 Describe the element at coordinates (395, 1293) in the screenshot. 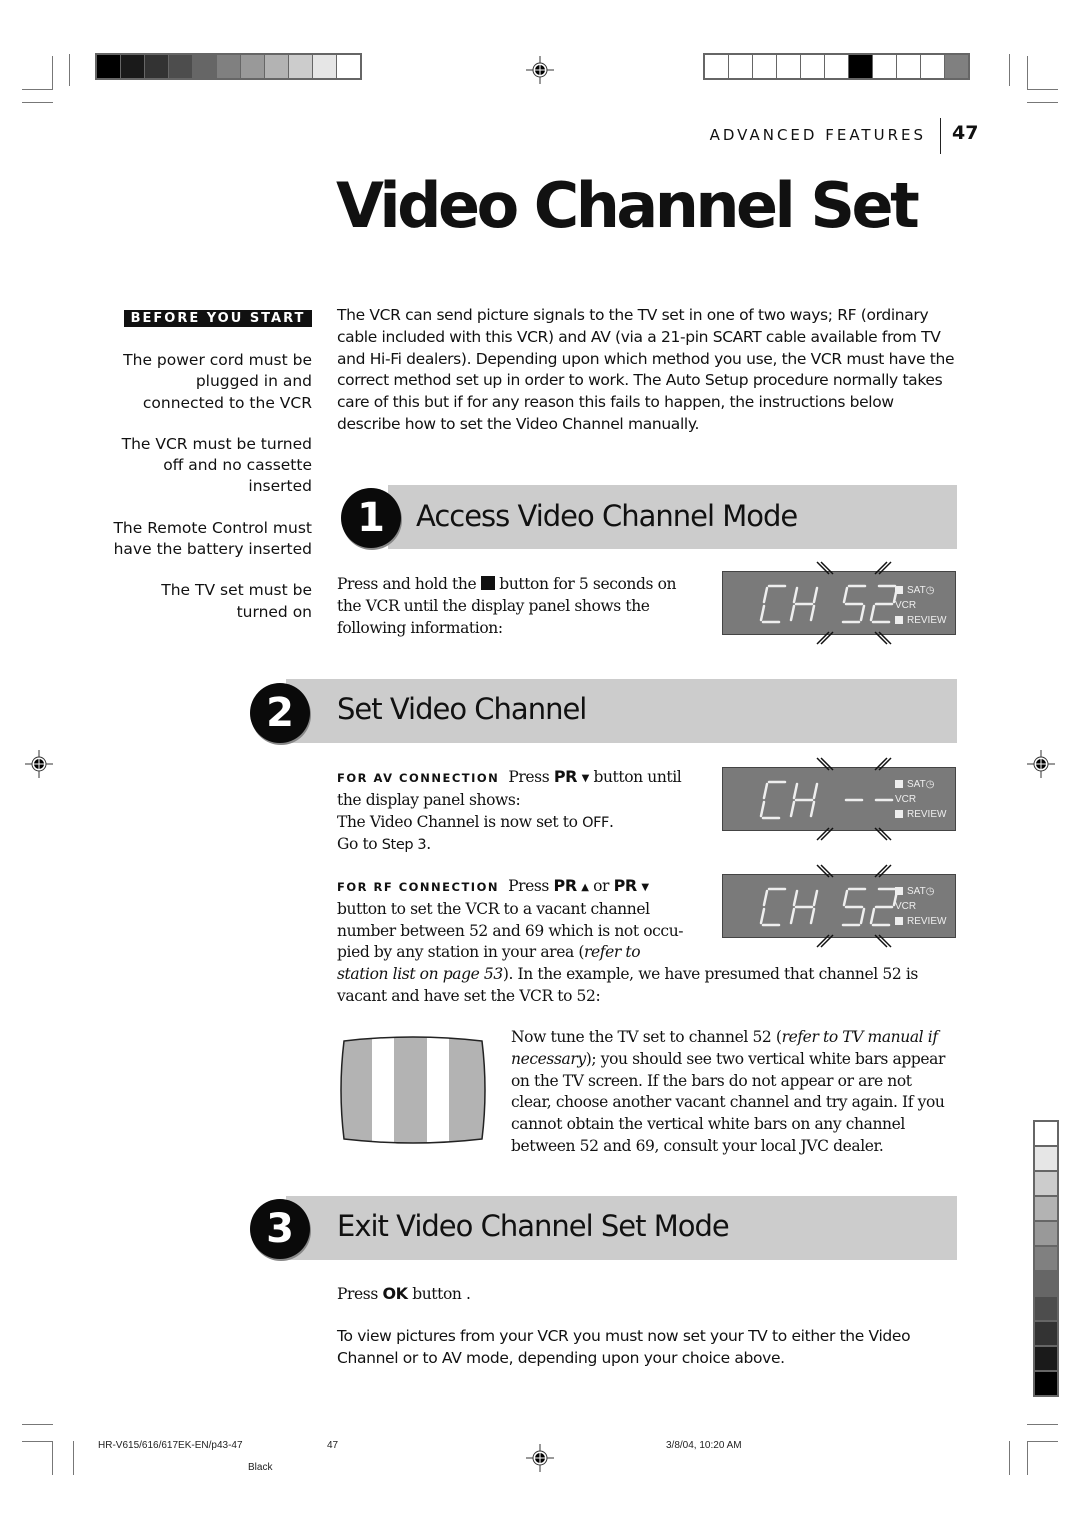

I see `ok-key: OK` at that location.